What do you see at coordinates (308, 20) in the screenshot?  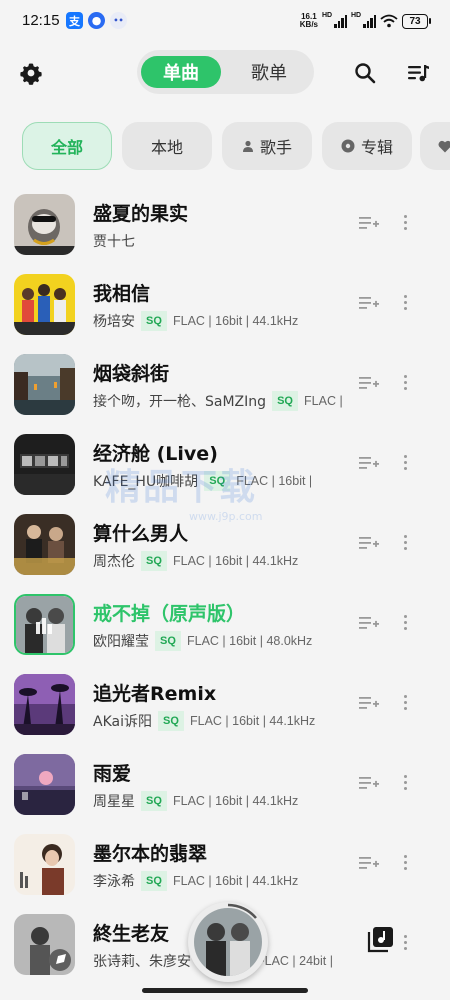 I see `network-speed: 16.1 KB/s` at bounding box center [308, 20].